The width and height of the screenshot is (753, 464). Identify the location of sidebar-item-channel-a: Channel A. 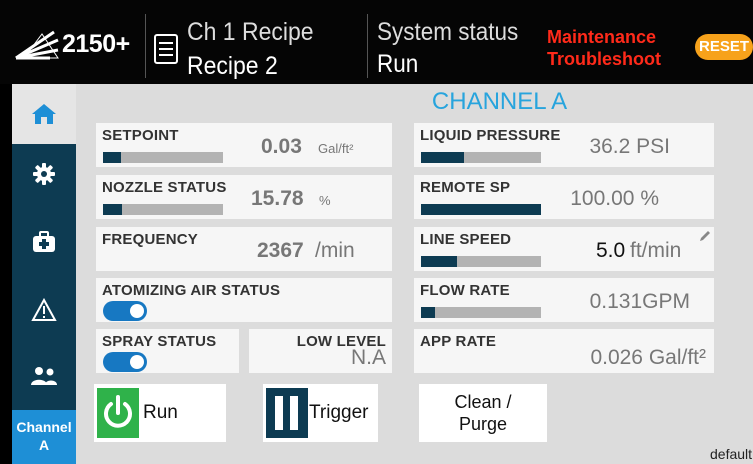
(44, 437).